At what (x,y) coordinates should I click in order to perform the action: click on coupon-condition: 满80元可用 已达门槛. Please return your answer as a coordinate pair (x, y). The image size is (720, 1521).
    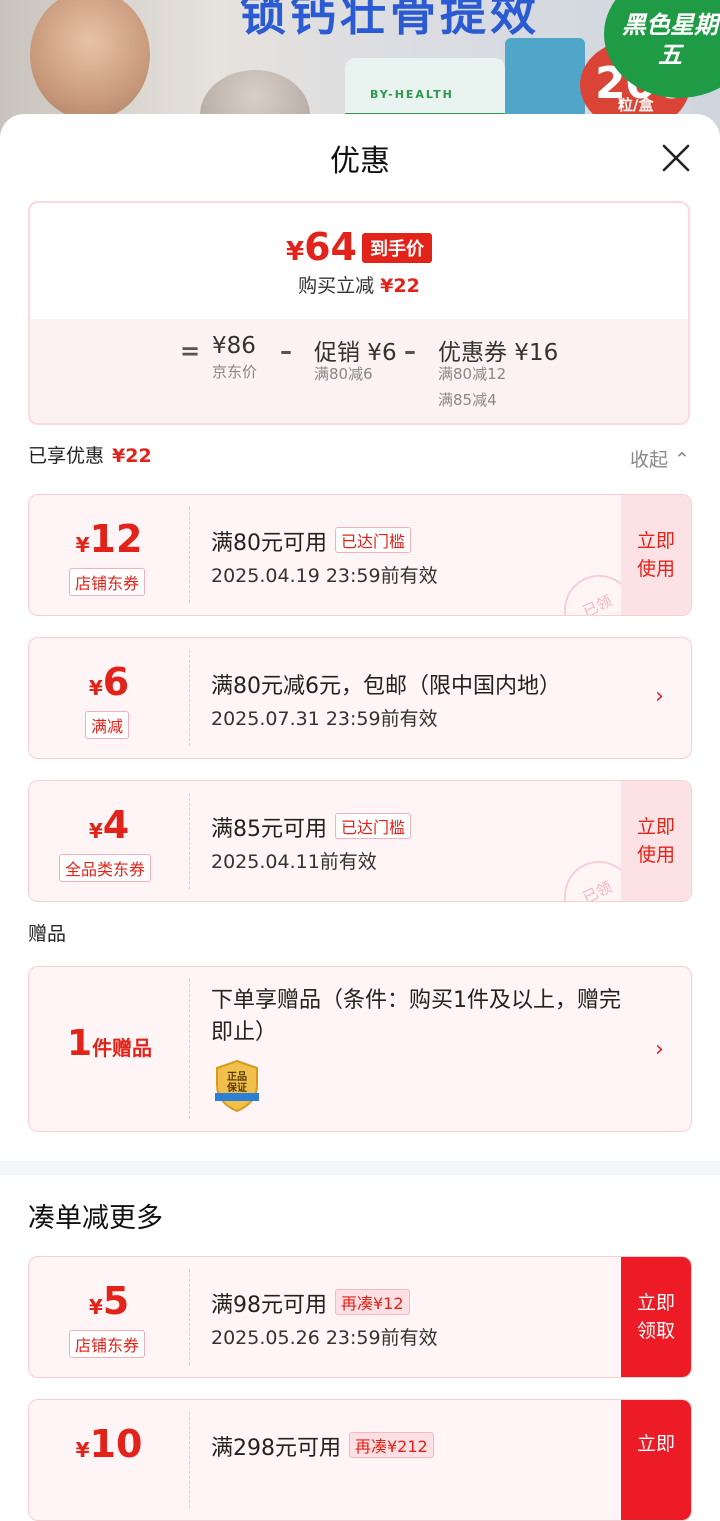
    Looking at the image, I should click on (311, 541).